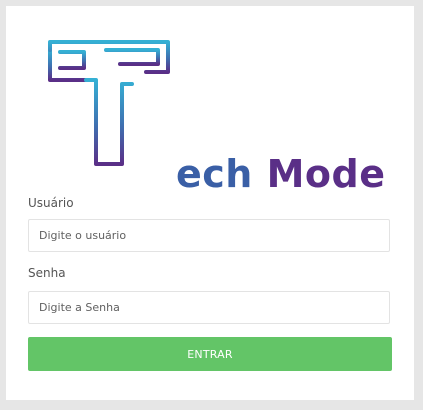 The height and width of the screenshot is (410, 423). I want to click on password-label: Senha, so click(47, 273).